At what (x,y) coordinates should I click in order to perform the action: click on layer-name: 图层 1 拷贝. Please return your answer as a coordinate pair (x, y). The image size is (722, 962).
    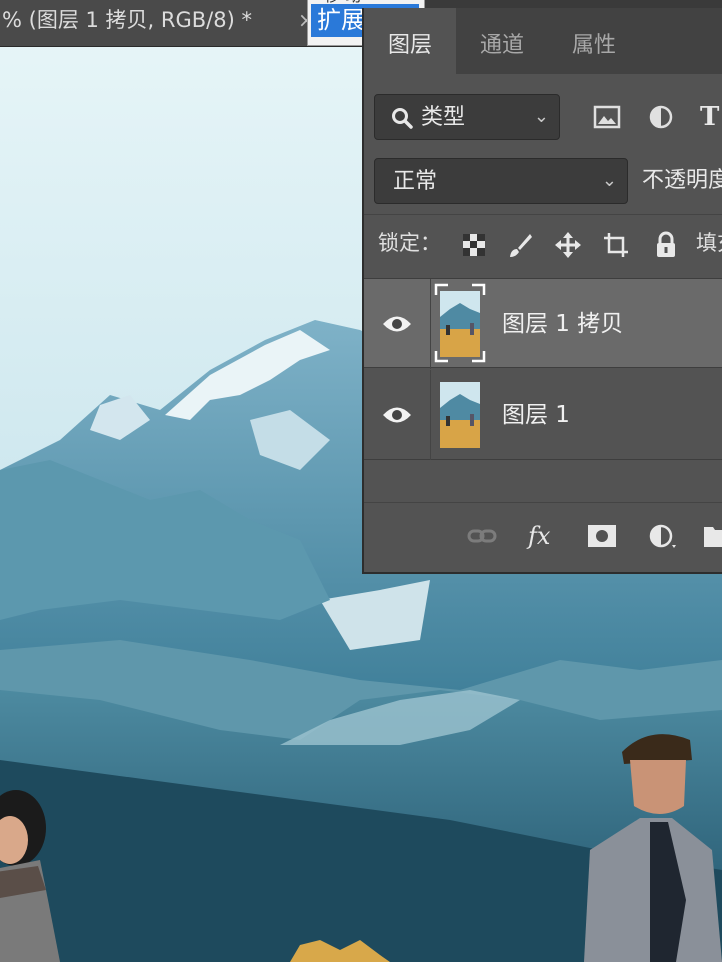
    Looking at the image, I should click on (562, 324).